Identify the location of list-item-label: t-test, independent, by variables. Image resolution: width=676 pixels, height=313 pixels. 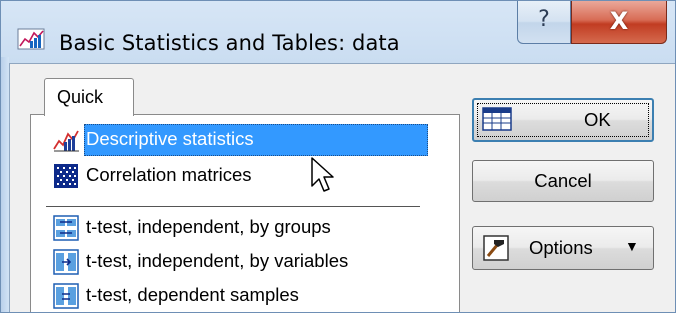
(217, 260).